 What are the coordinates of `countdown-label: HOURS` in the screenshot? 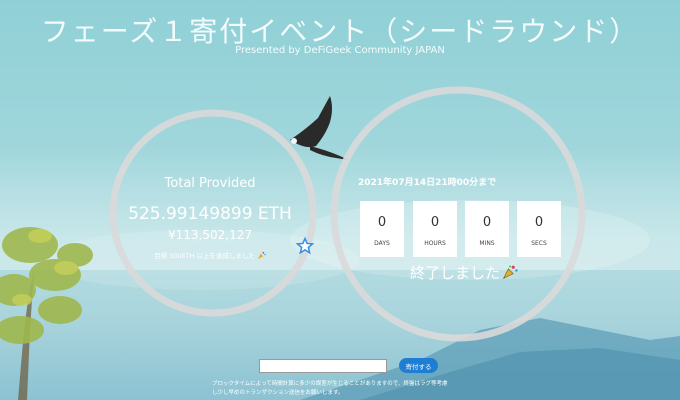 It's located at (435, 243).